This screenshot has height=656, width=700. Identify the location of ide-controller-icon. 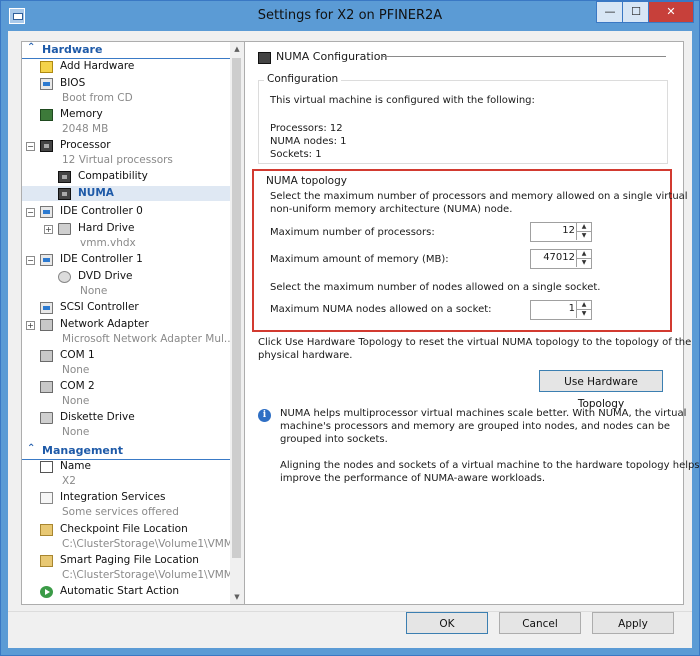
(46, 260).